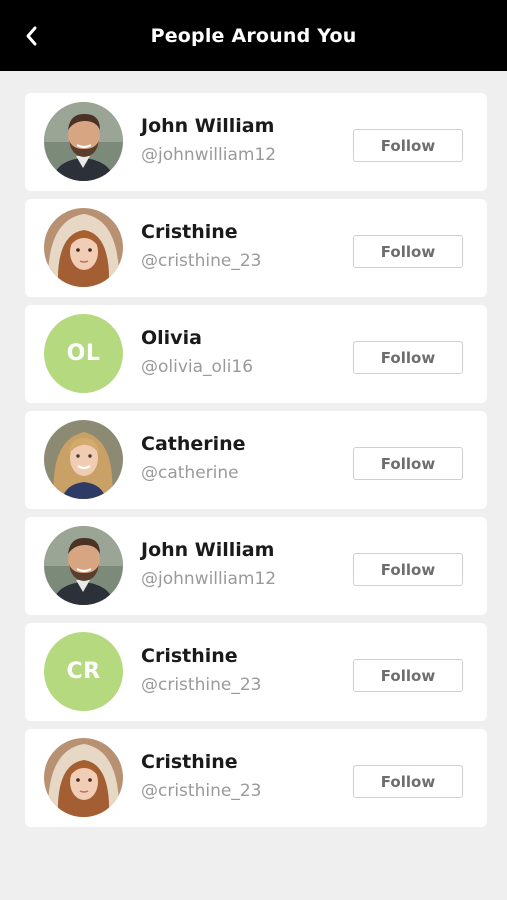 This screenshot has width=507, height=900. I want to click on woman-blonde-portrait-photo, so click(83, 459).